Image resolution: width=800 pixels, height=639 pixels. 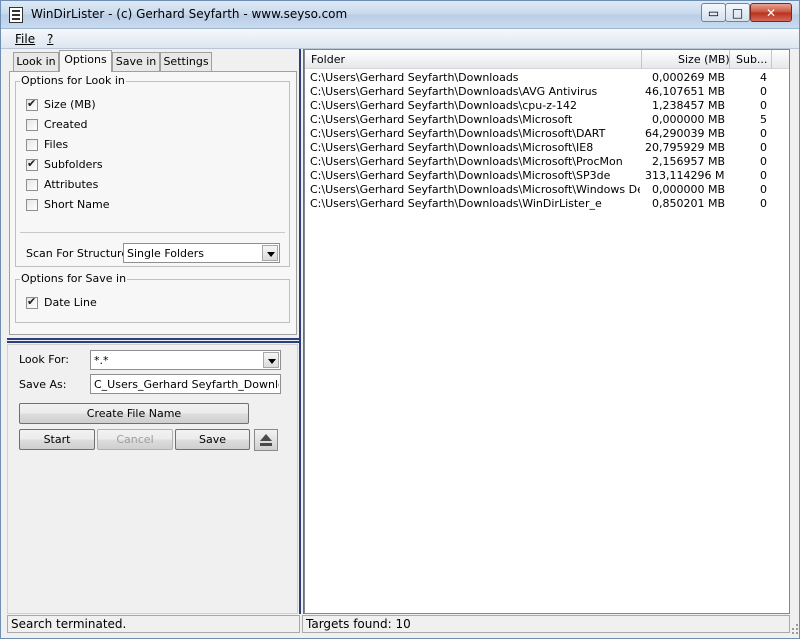 I want to click on look-in-options-title: Options for Look in, so click(x=73, y=80).